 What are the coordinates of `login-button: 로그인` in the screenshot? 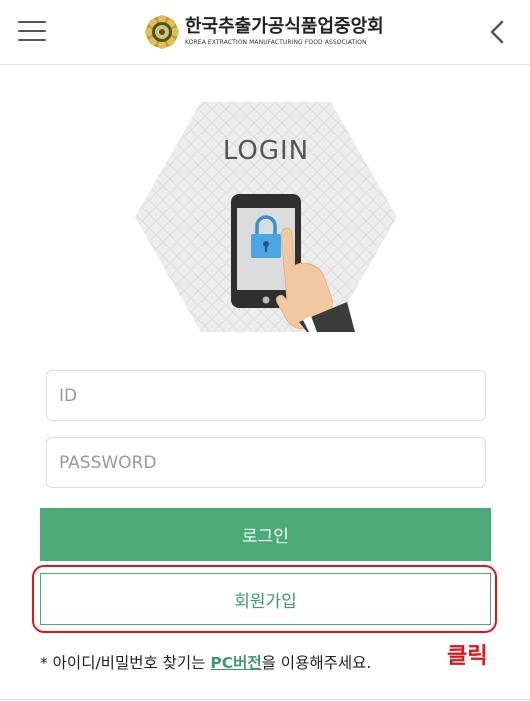 It's located at (265, 534).